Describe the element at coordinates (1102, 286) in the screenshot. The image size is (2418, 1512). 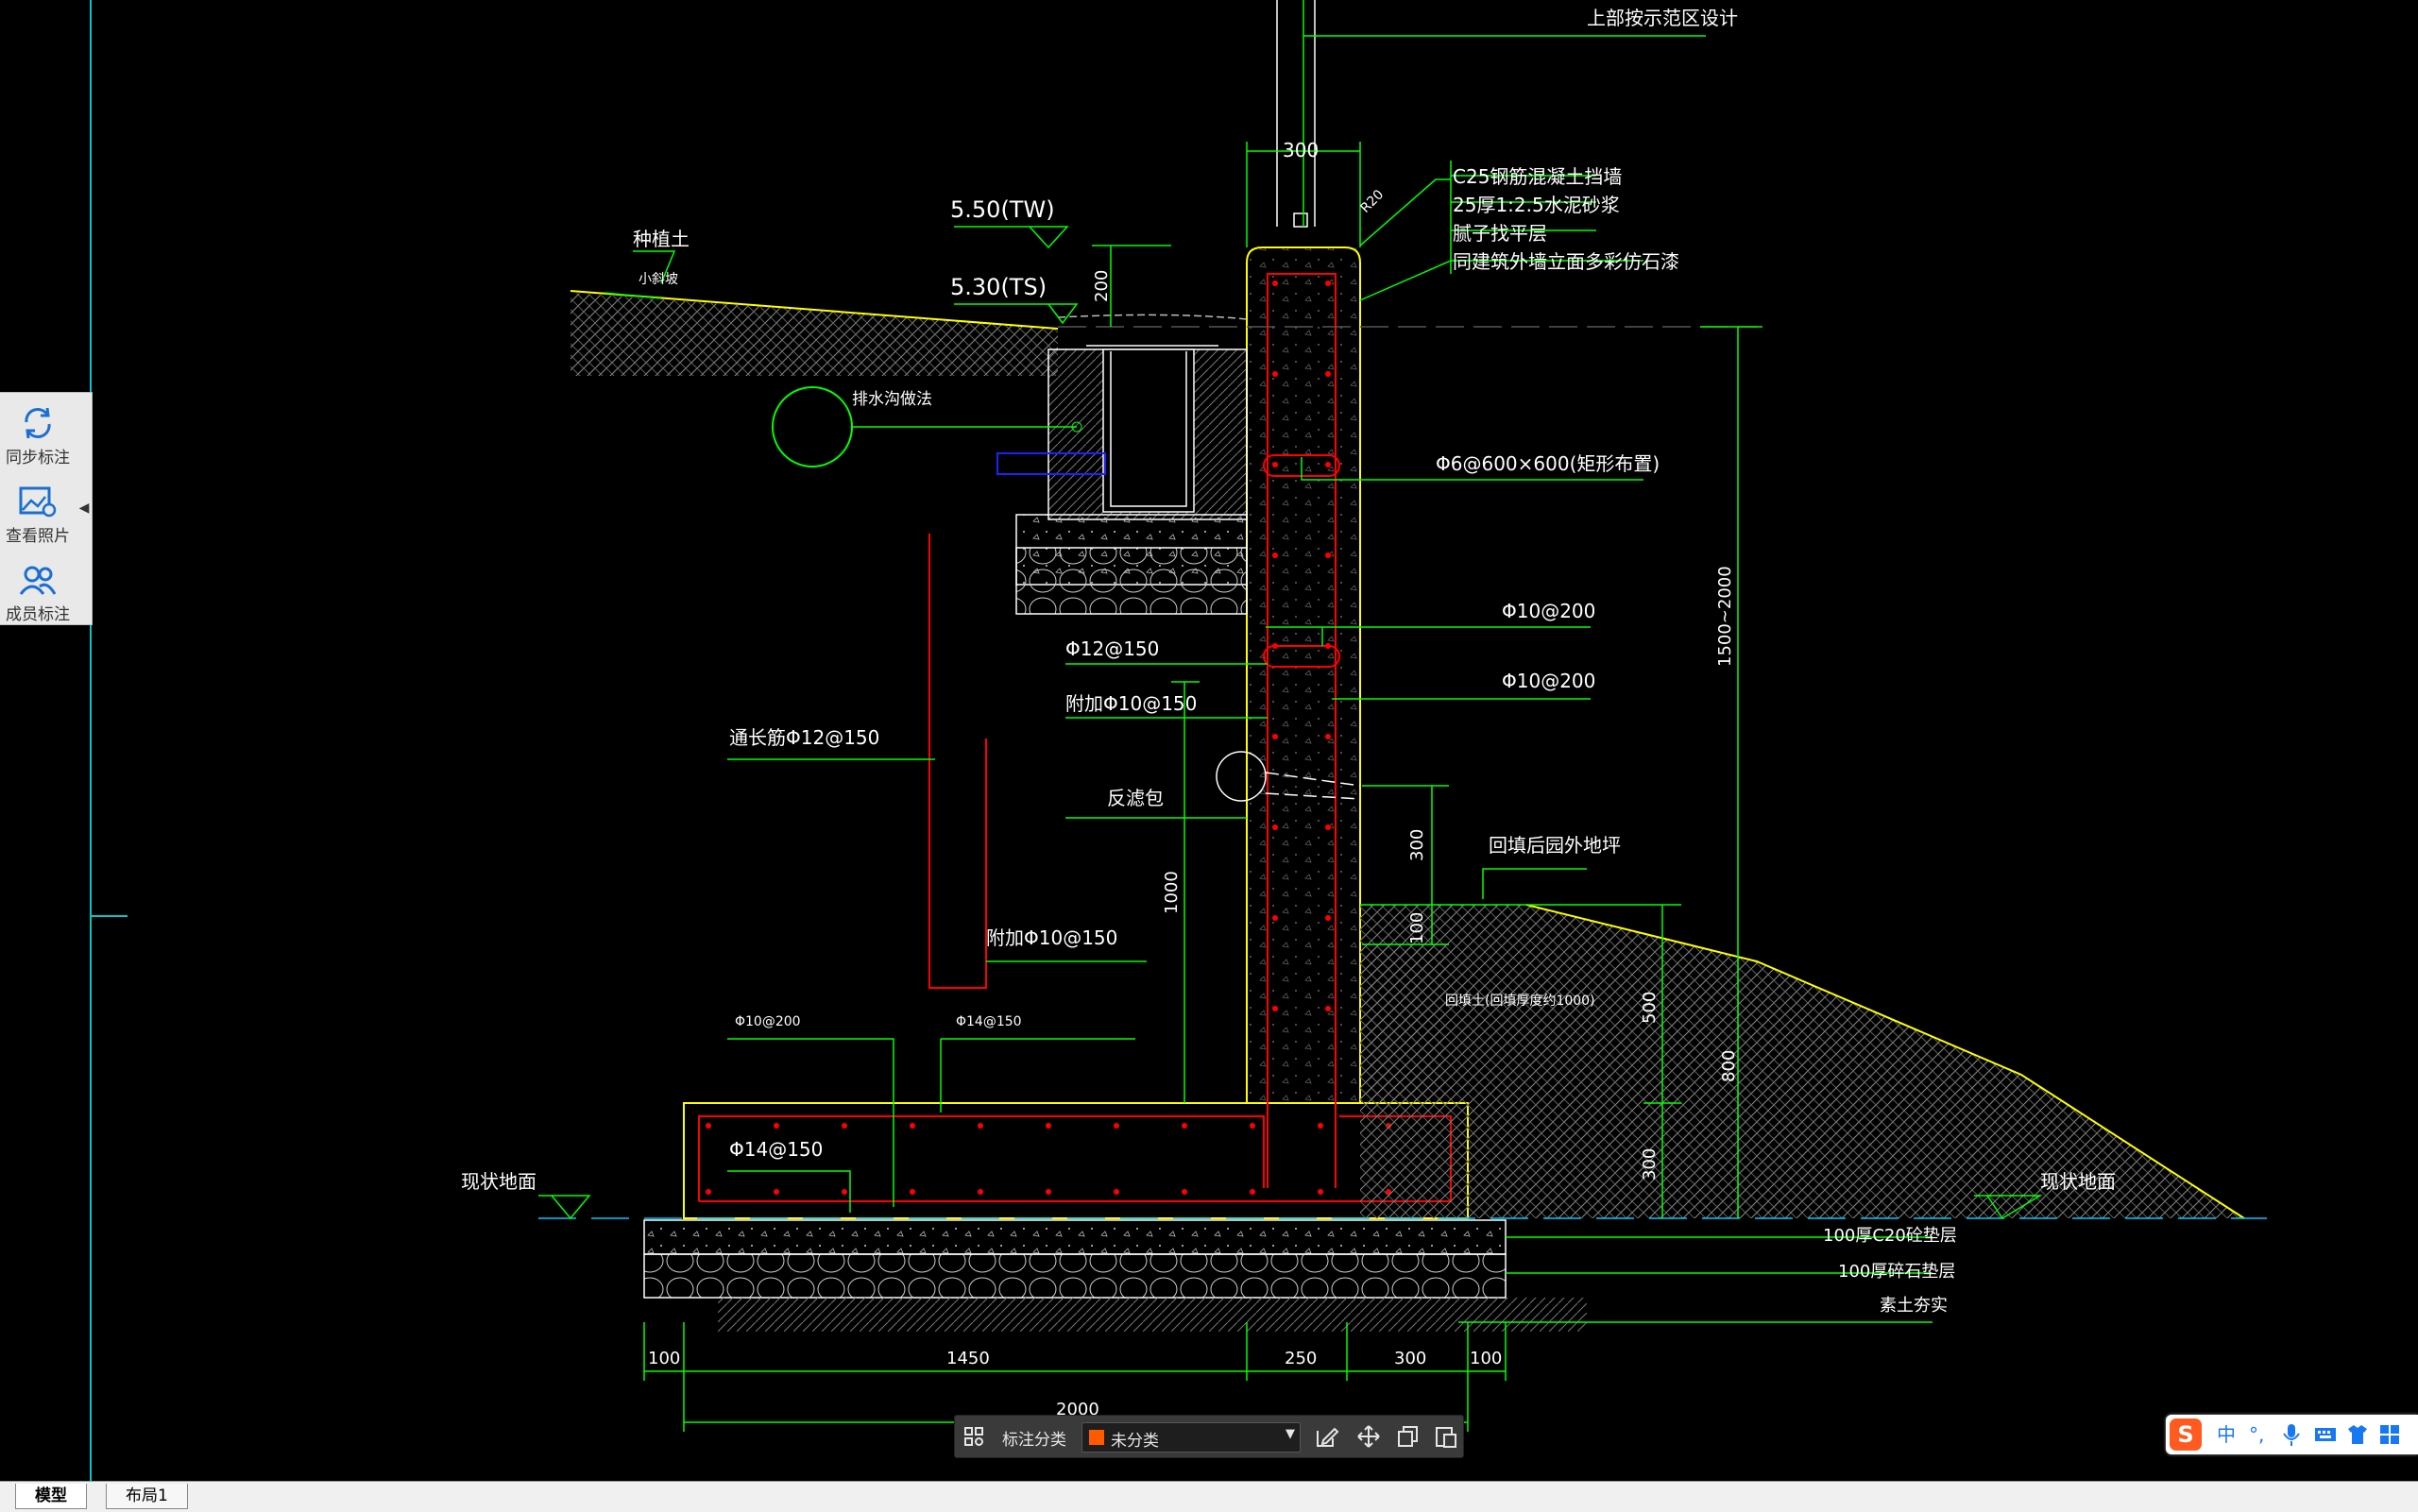
I see `dim-200: 200` at that location.